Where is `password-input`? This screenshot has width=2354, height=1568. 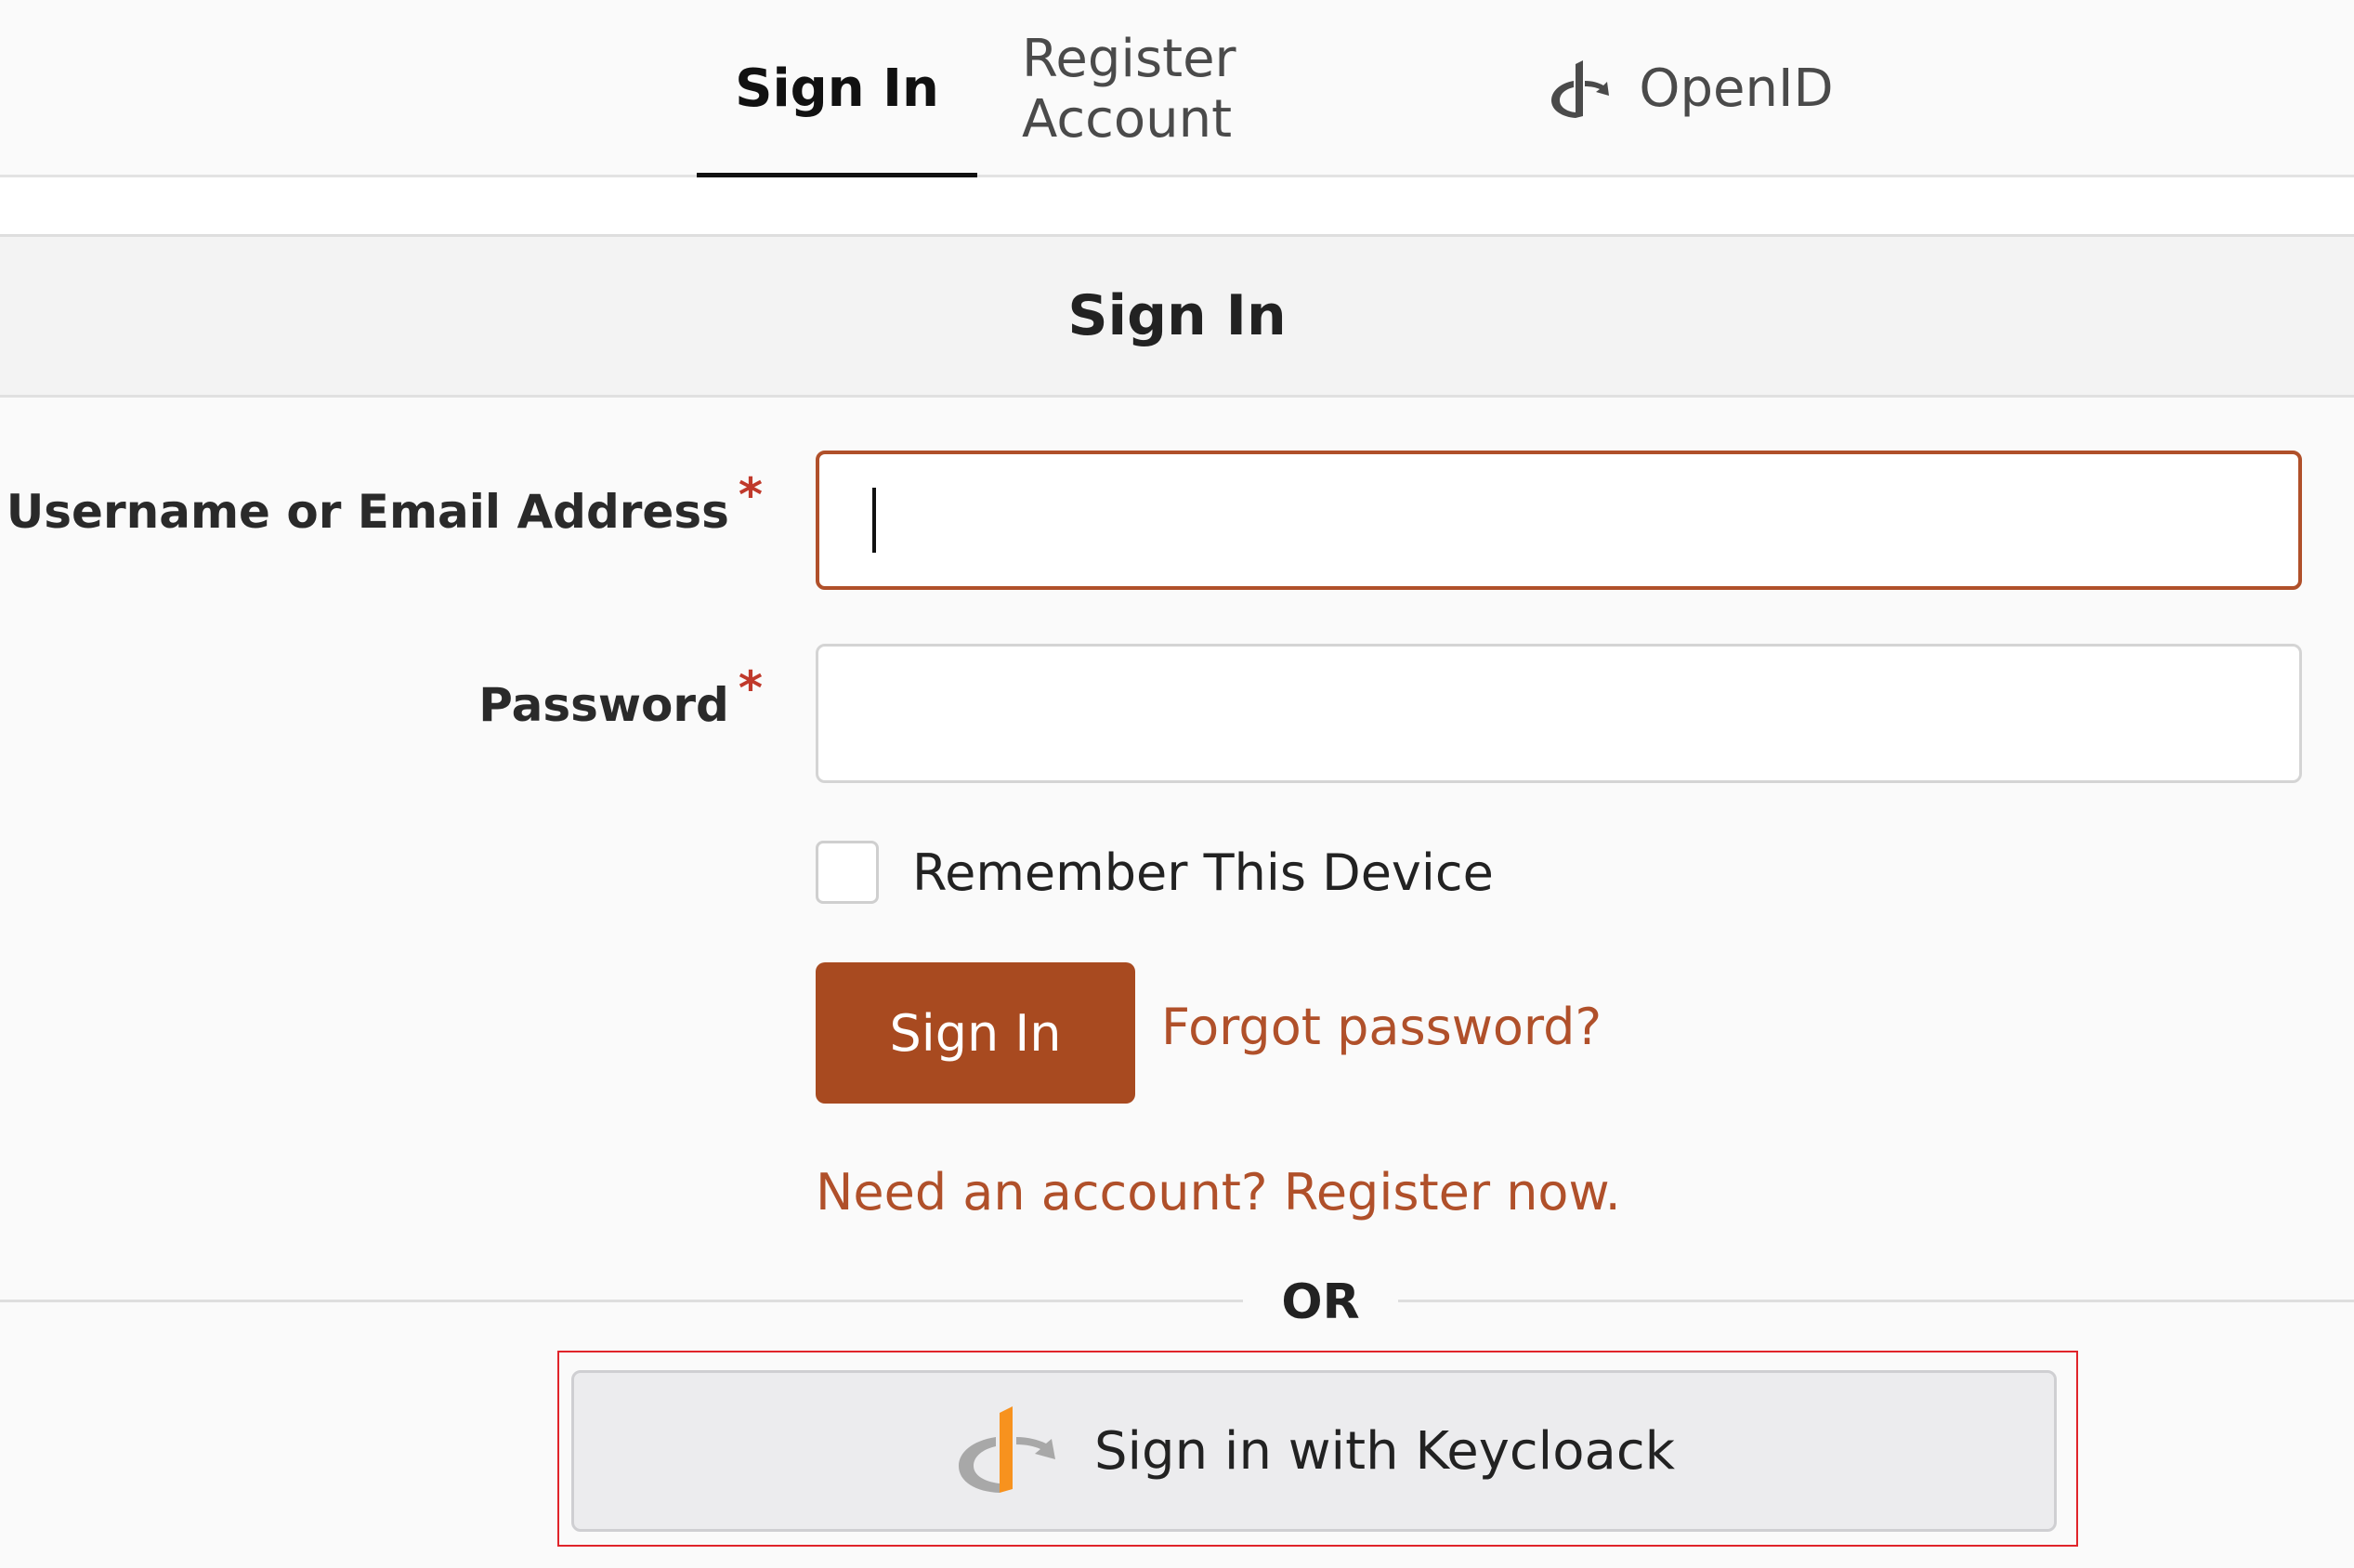
password-input is located at coordinates (1559, 713).